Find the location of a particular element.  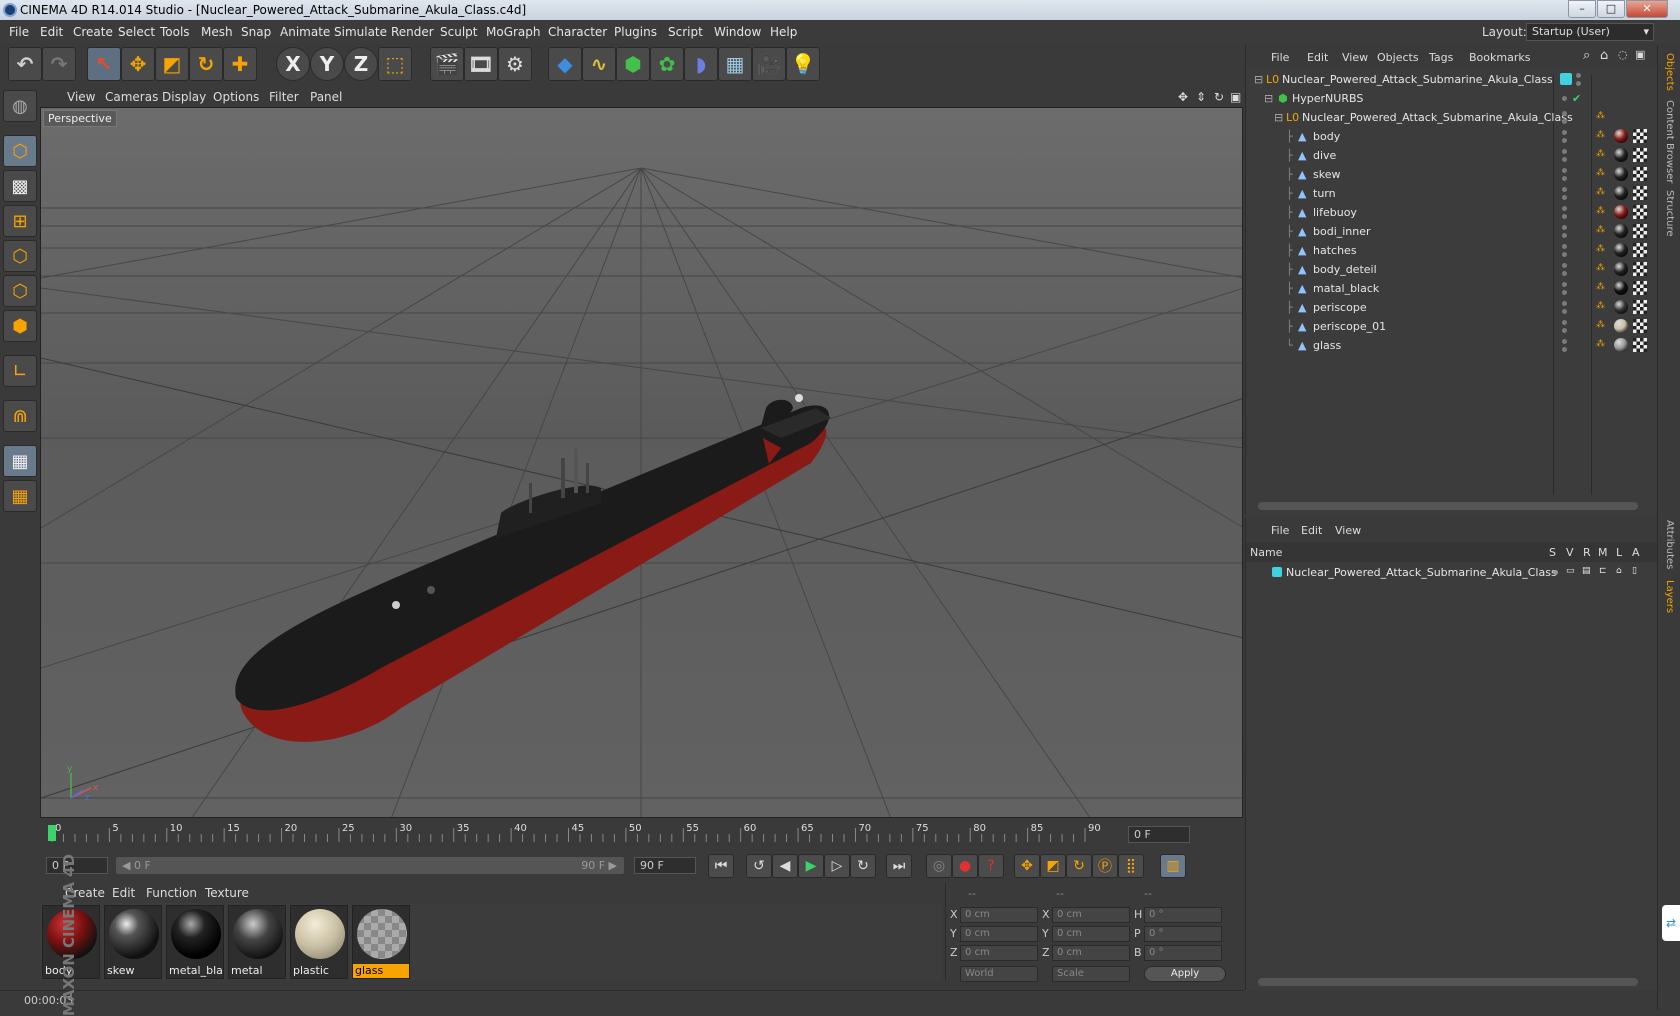

model-mode-icon: ⬡ is located at coordinates (20, 151).